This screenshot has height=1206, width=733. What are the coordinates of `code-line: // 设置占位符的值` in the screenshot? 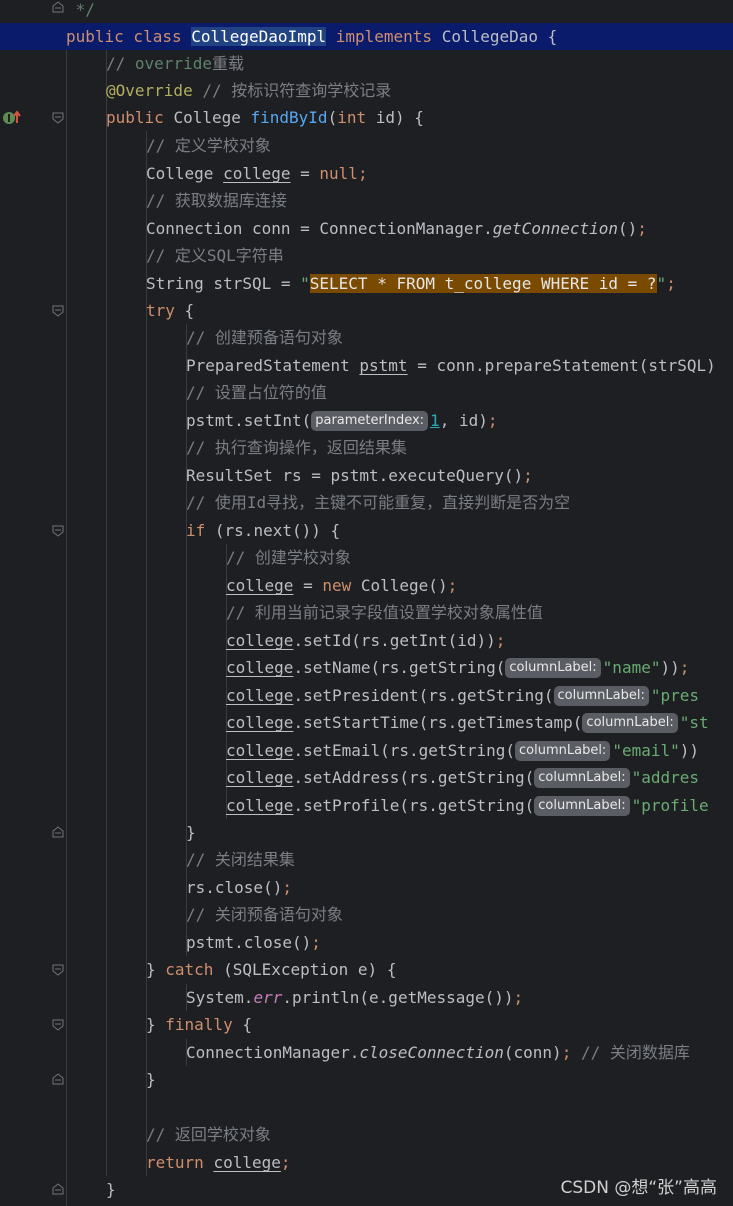 It's located at (366, 392).